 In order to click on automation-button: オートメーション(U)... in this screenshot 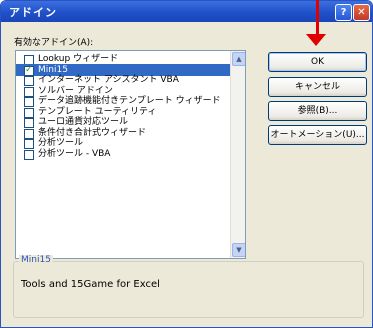, I will do `click(317, 135)`.